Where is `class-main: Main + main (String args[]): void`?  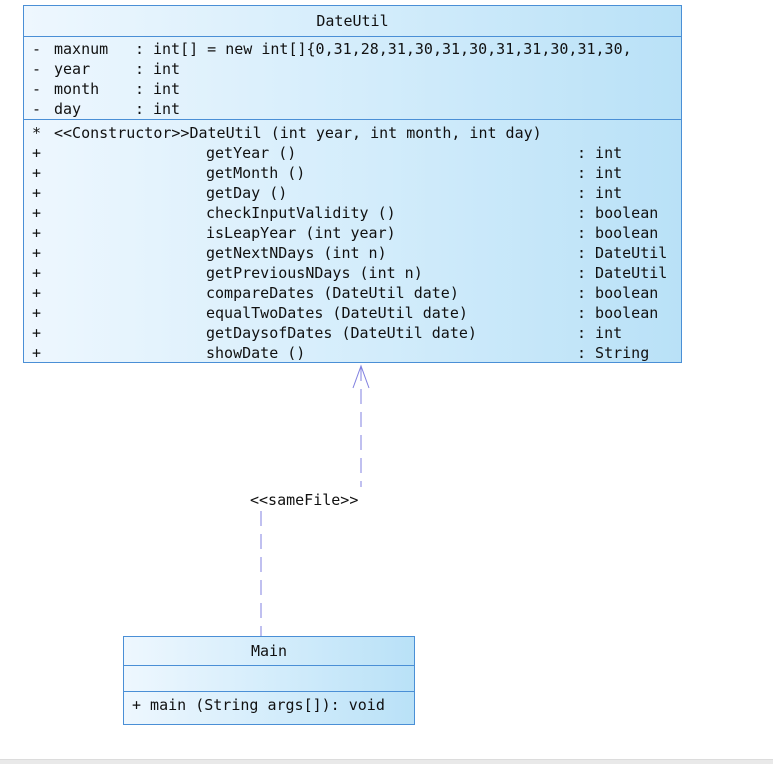
class-main: Main + main (String args[]): void is located at coordinates (269, 680).